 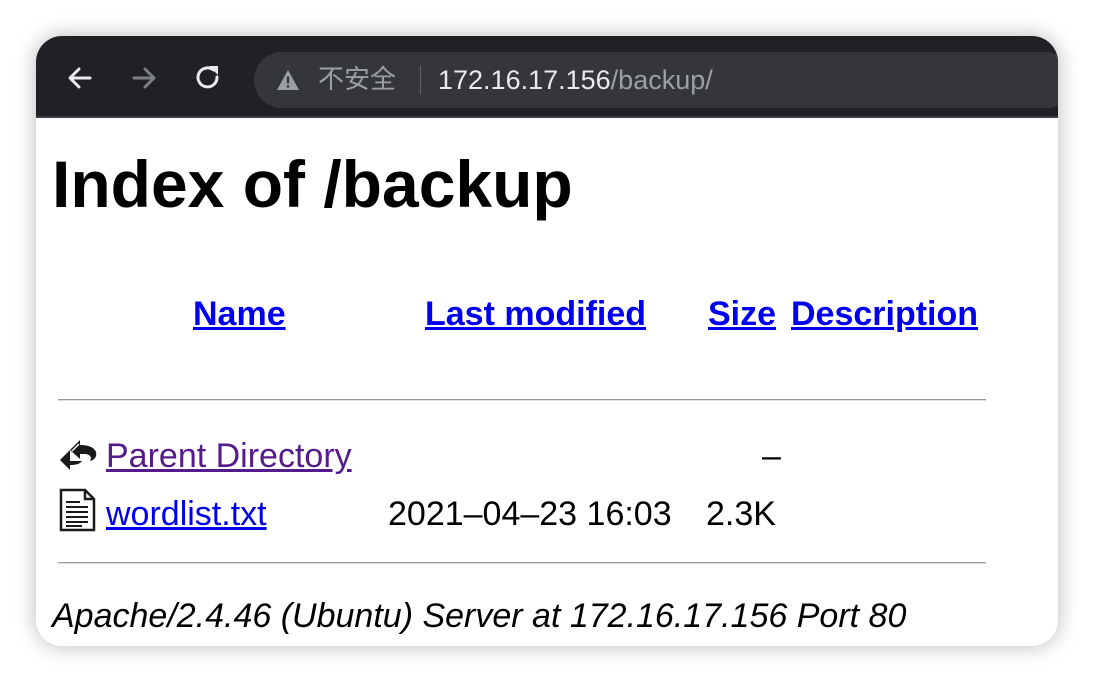 What do you see at coordinates (229, 456) in the screenshot?
I see `parent-directory-link: Parent Directory` at bounding box center [229, 456].